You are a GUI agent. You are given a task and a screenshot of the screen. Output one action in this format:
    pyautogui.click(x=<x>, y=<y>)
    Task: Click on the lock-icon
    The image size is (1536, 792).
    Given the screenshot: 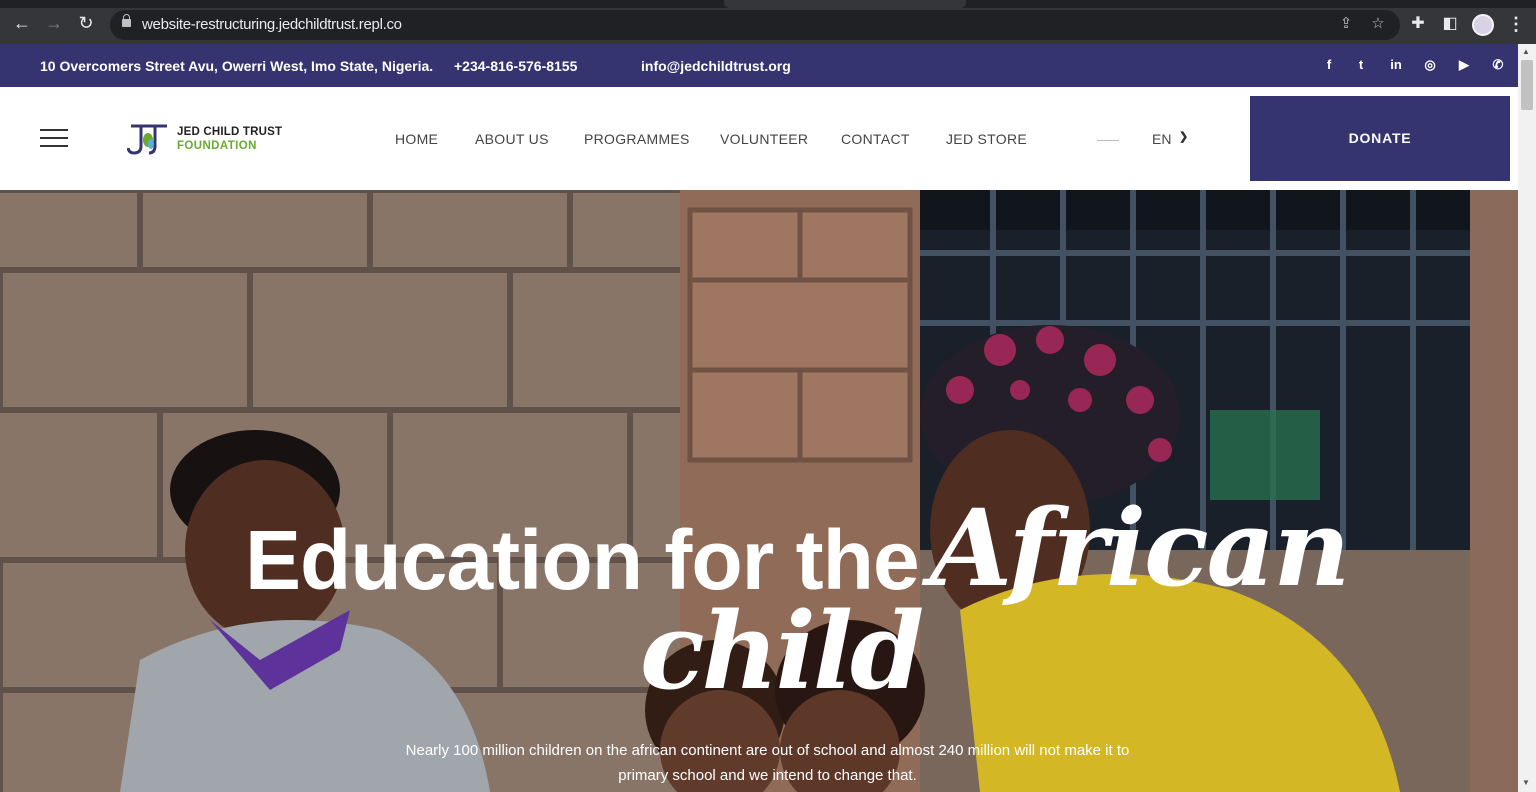 What is the action you would take?
    pyautogui.click(x=126, y=20)
    